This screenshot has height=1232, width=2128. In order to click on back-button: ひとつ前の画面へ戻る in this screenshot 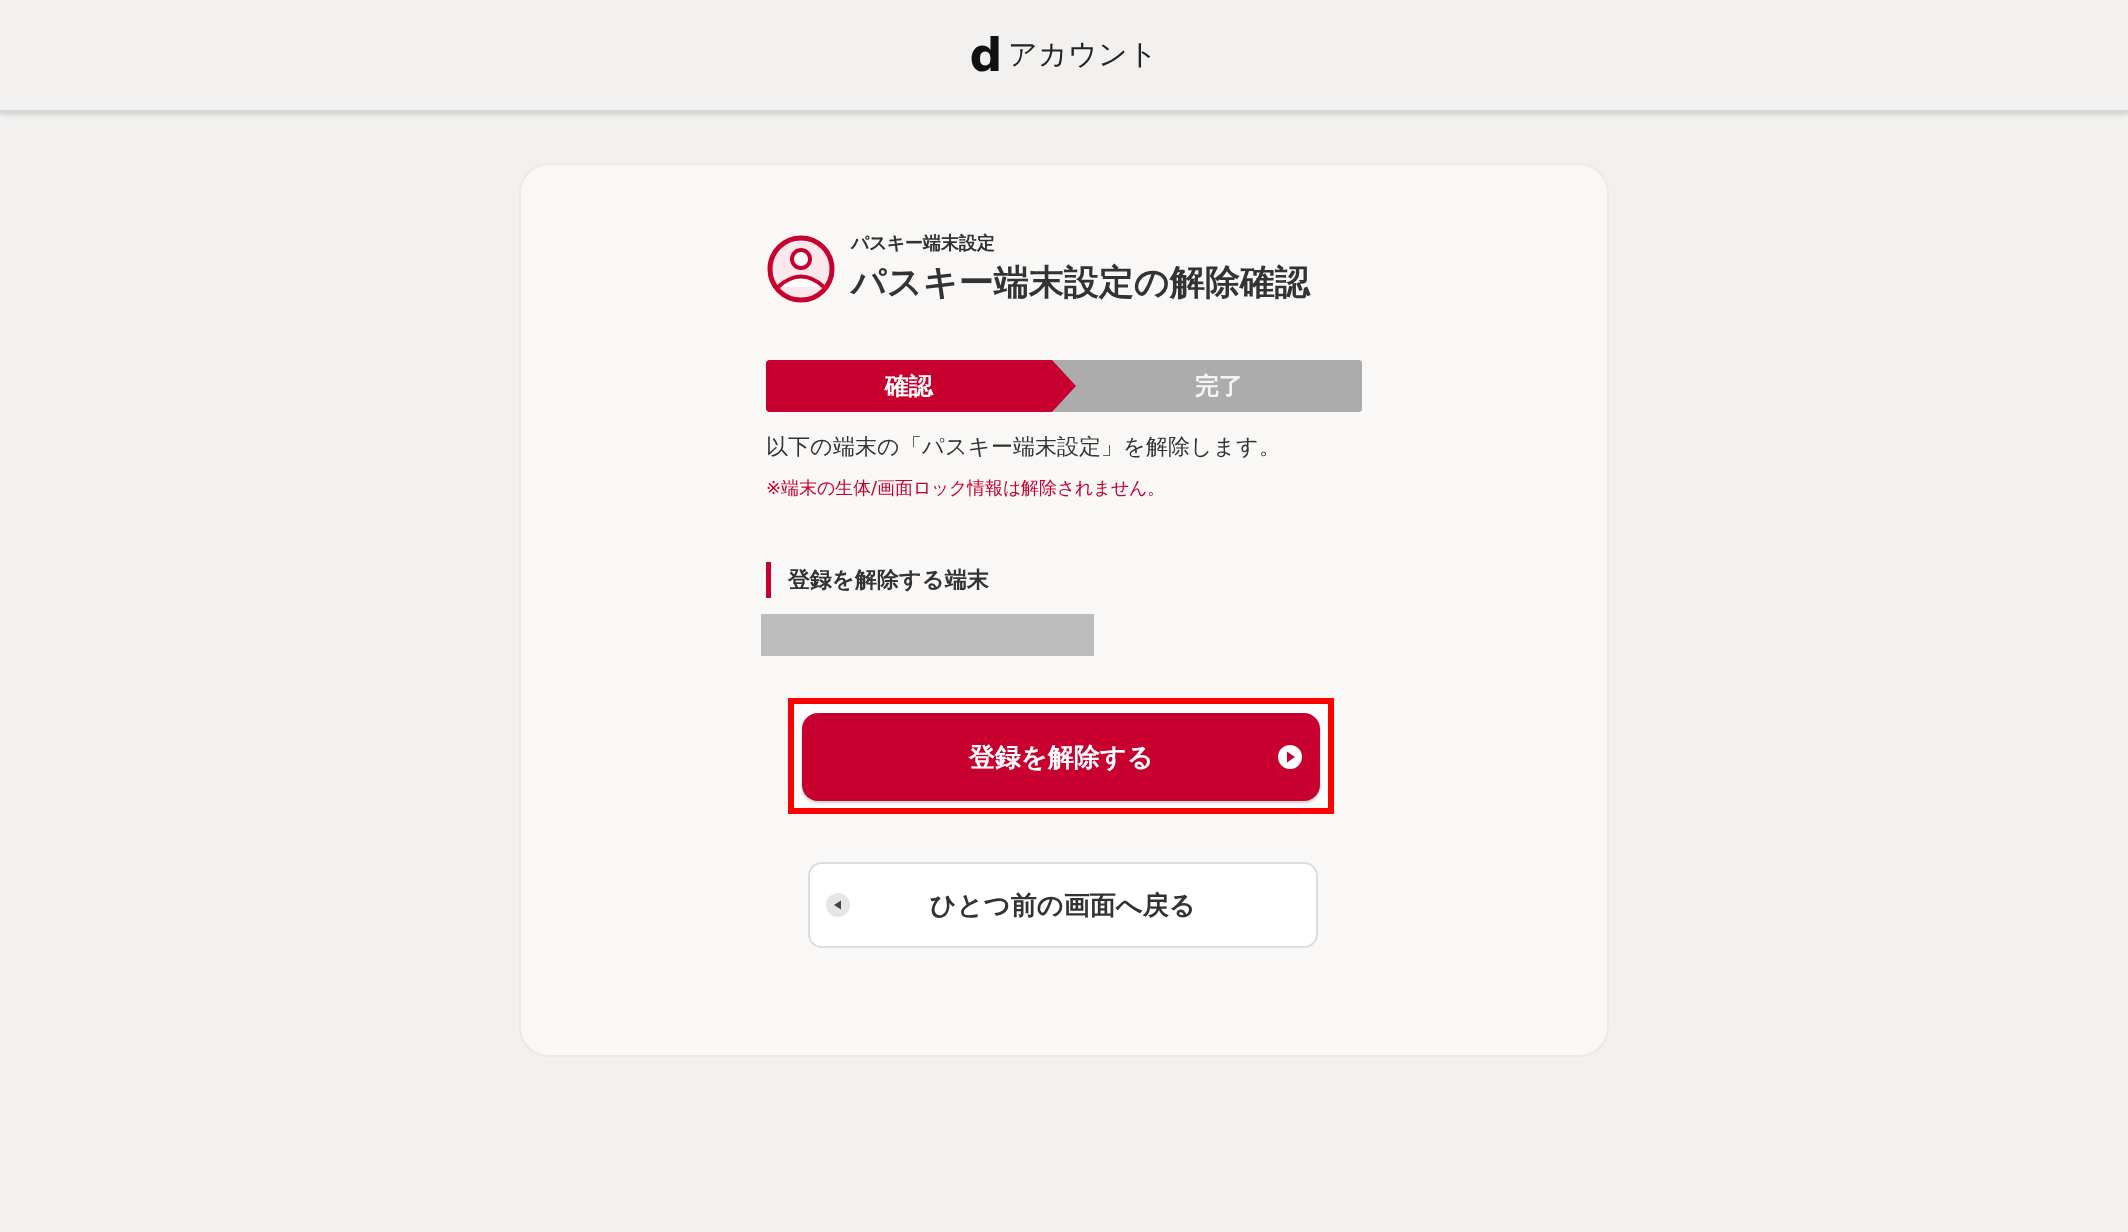, I will do `click(1063, 905)`.